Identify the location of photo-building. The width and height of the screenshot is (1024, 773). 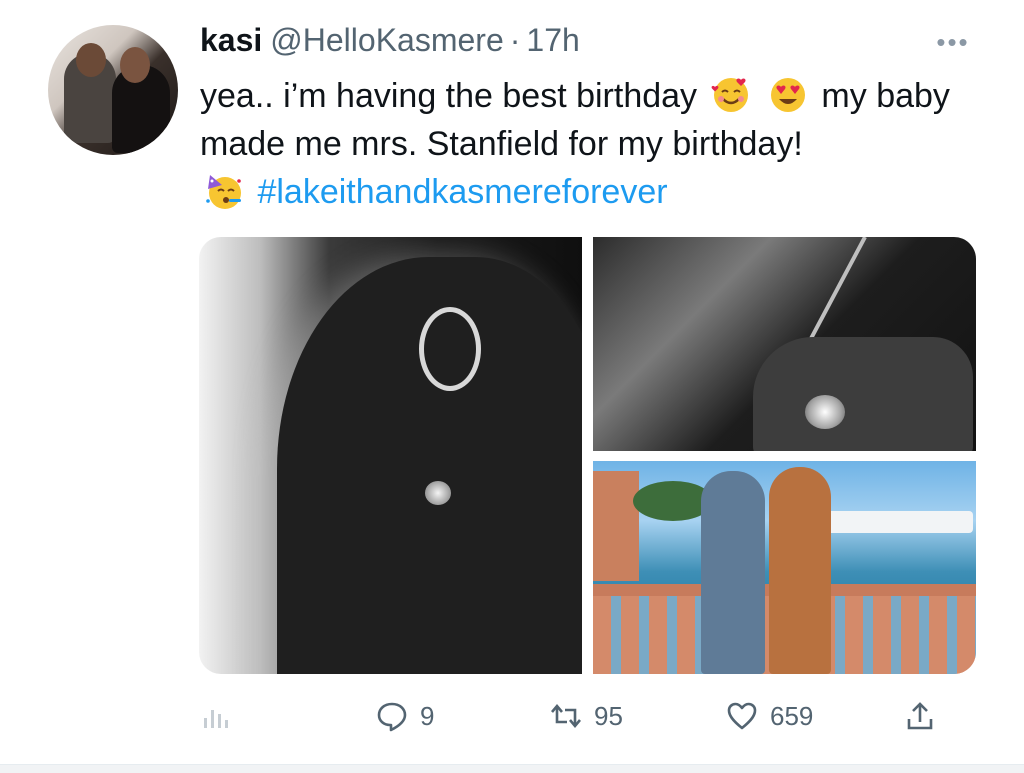
(616, 526).